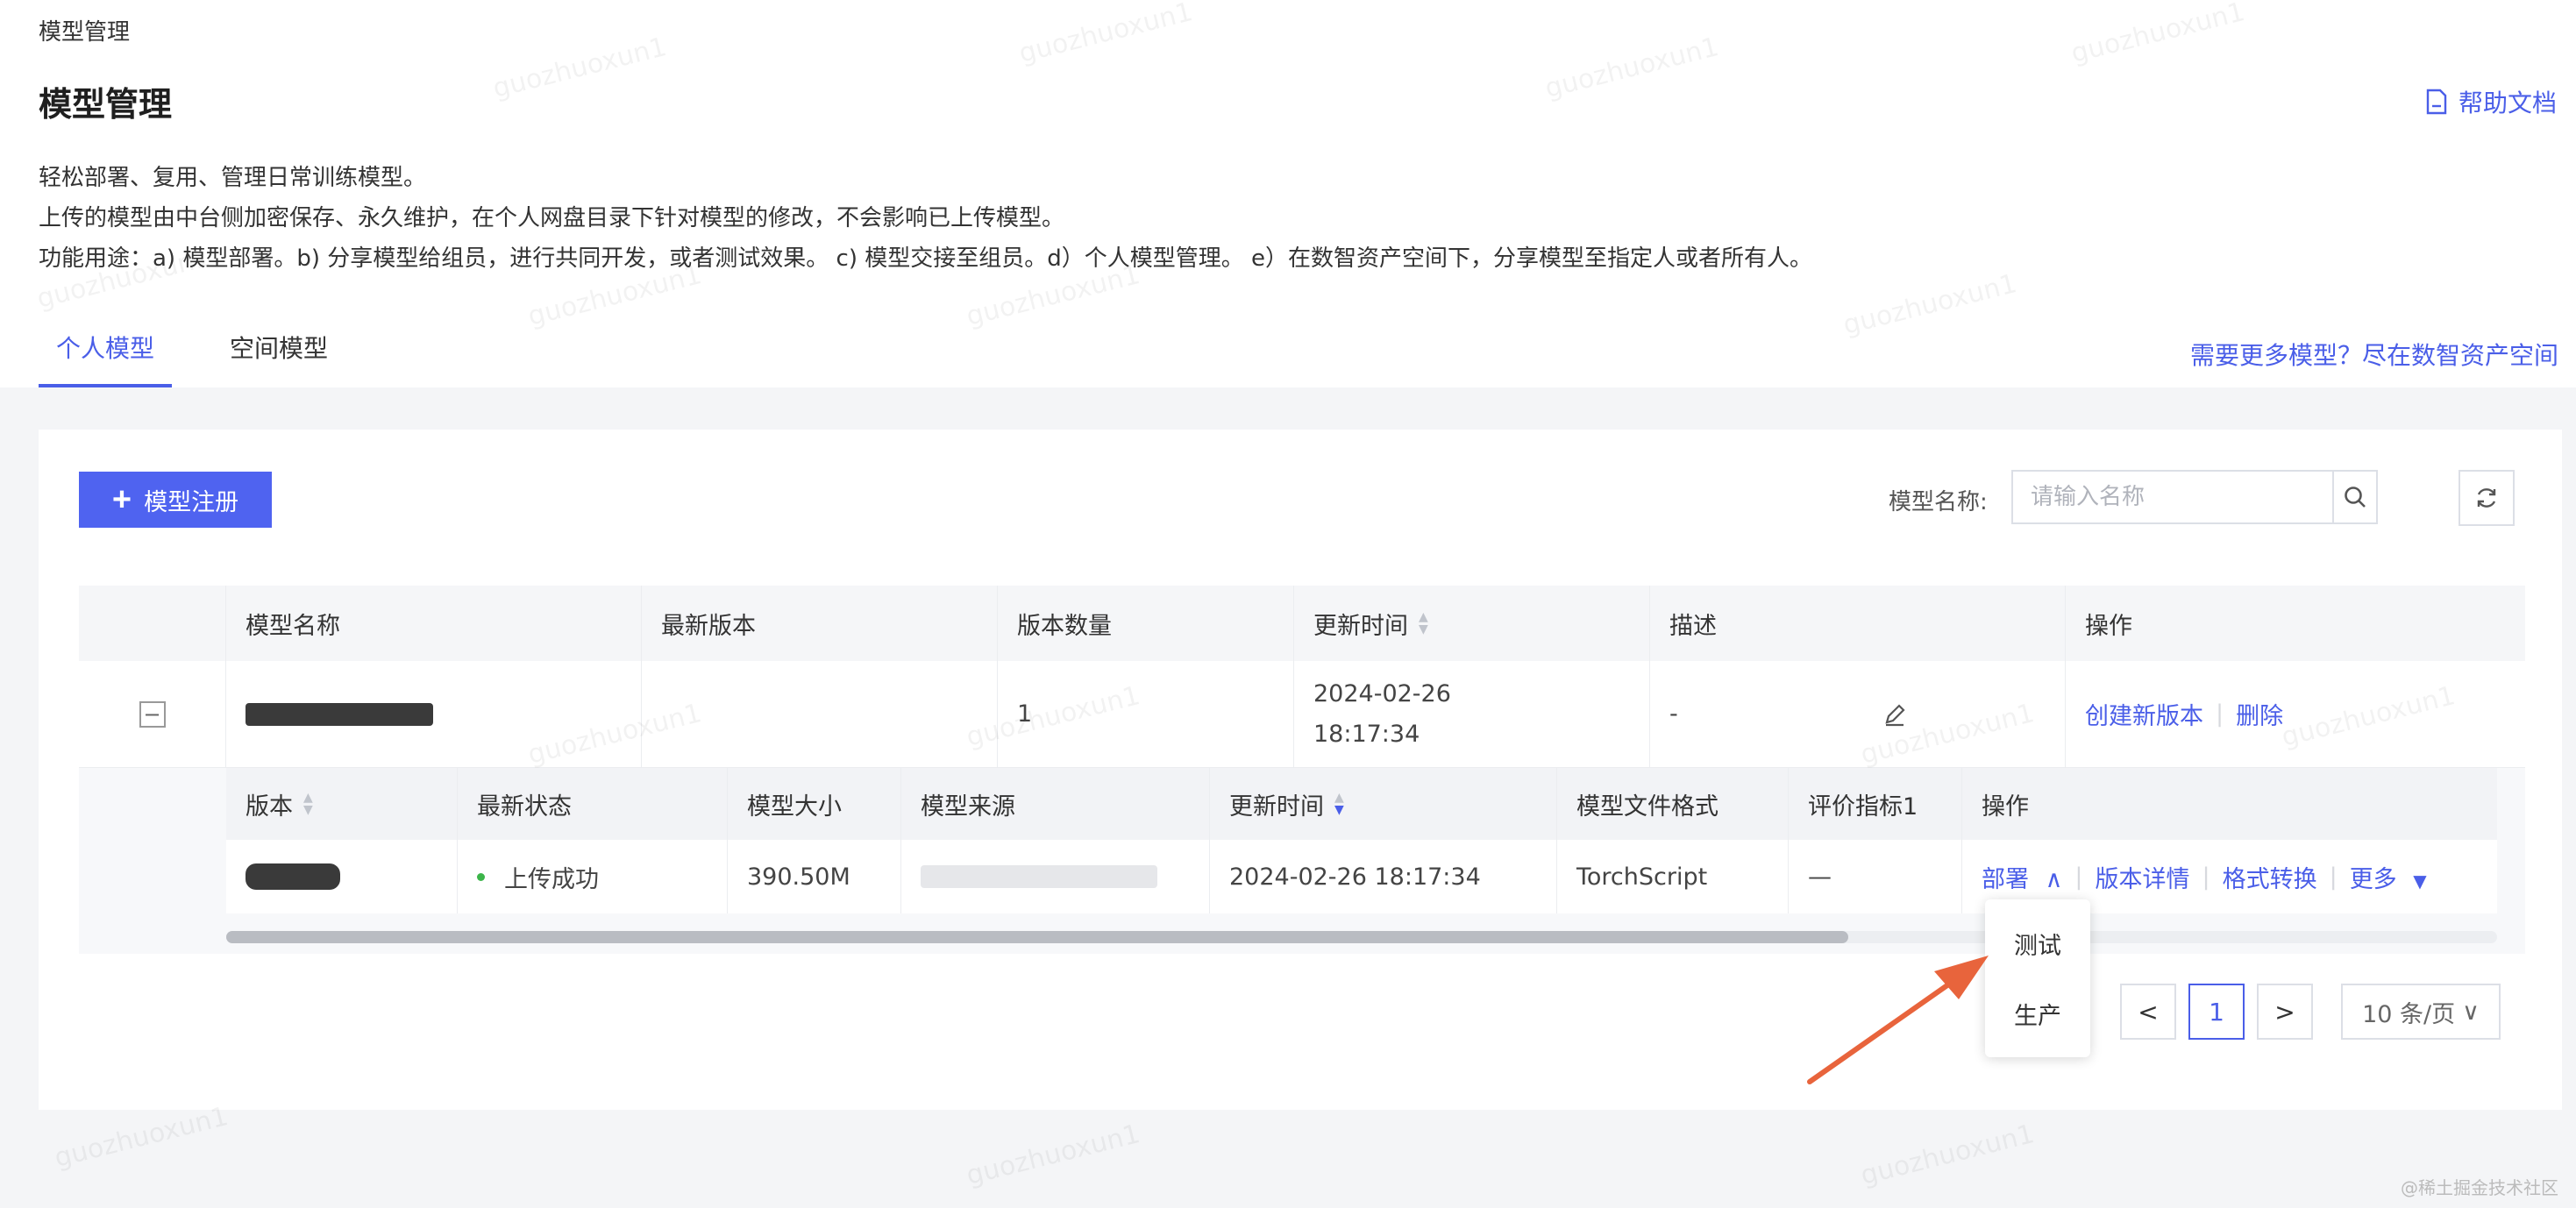 This screenshot has width=2576, height=1208. What do you see at coordinates (1472, 624) in the screenshot?
I see `header-updated-time: 更新时间 ▲ ▼` at bounding box center [1472, 624].